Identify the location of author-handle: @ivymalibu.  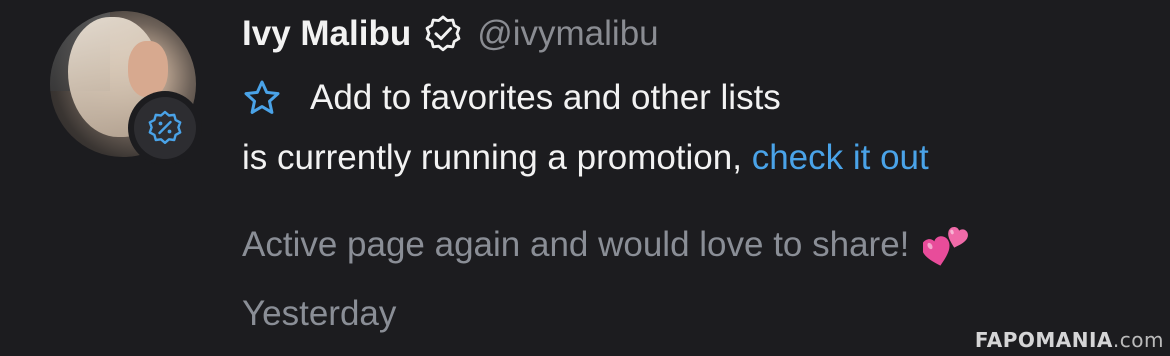
(567, 34).